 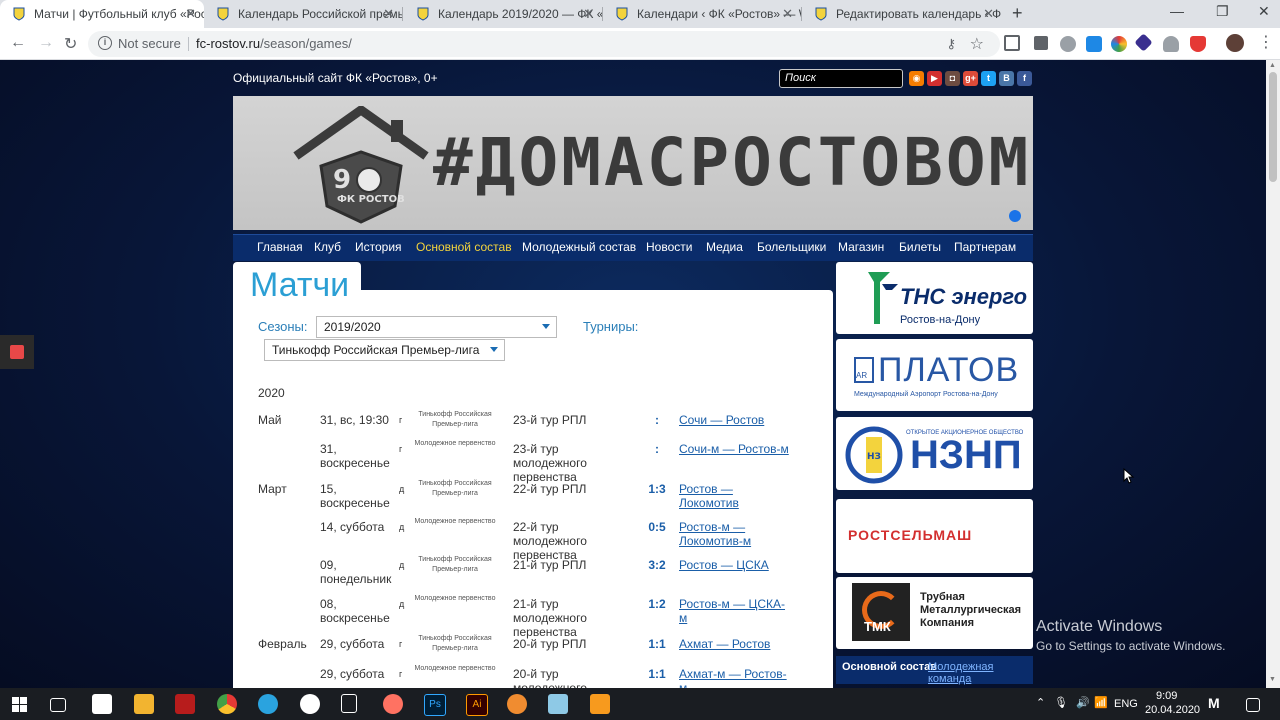 I want to click on minimize-window-icon: —, so click(x=1177, y=11).